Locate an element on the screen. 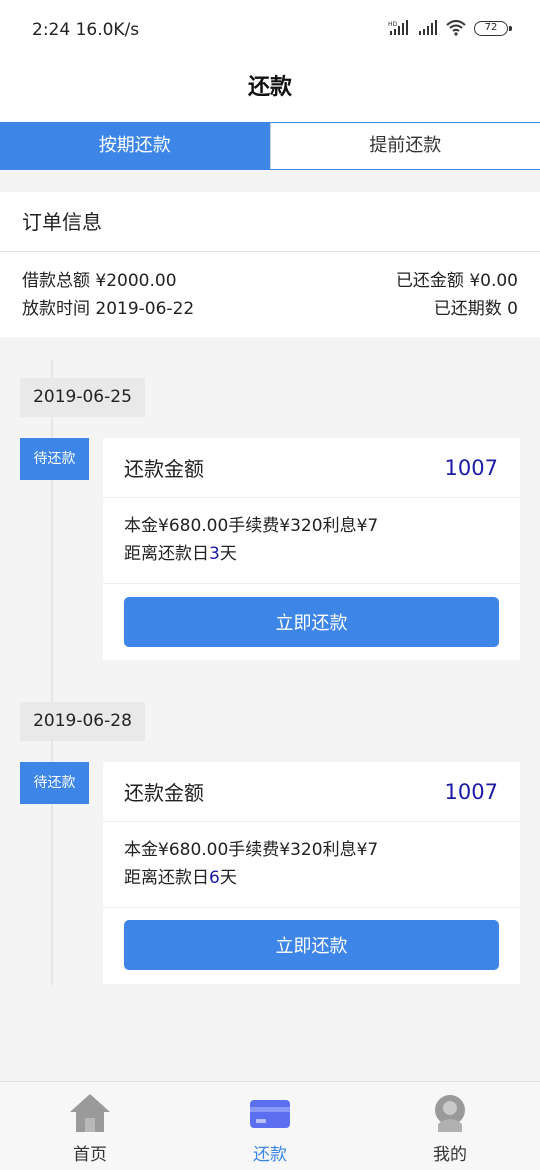  days-remaining: 距离还款日6天 is located at coordinates (180, 878).